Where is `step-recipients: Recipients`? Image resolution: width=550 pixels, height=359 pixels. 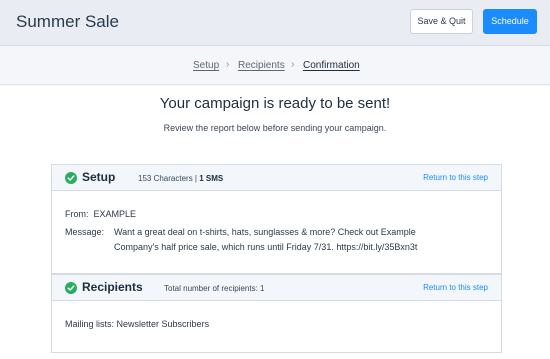 step-recipients: Recipients is located at coordinates (261, 65).